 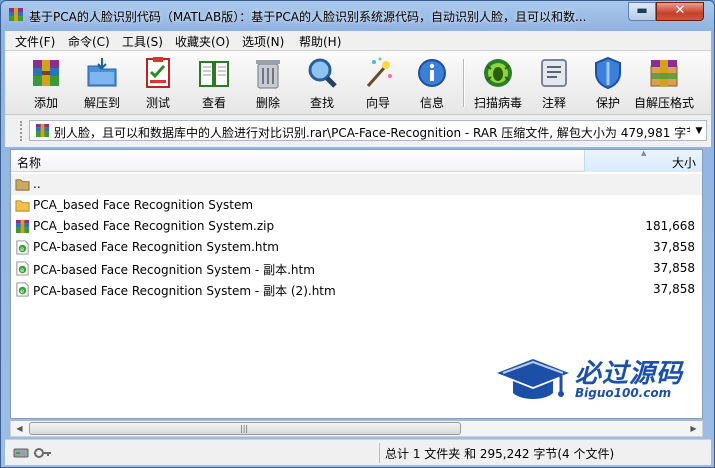 What do you see at coordinates (102, 72) in the screenshot?
I see `extract-to-icon` at bounding box center [102, 72].